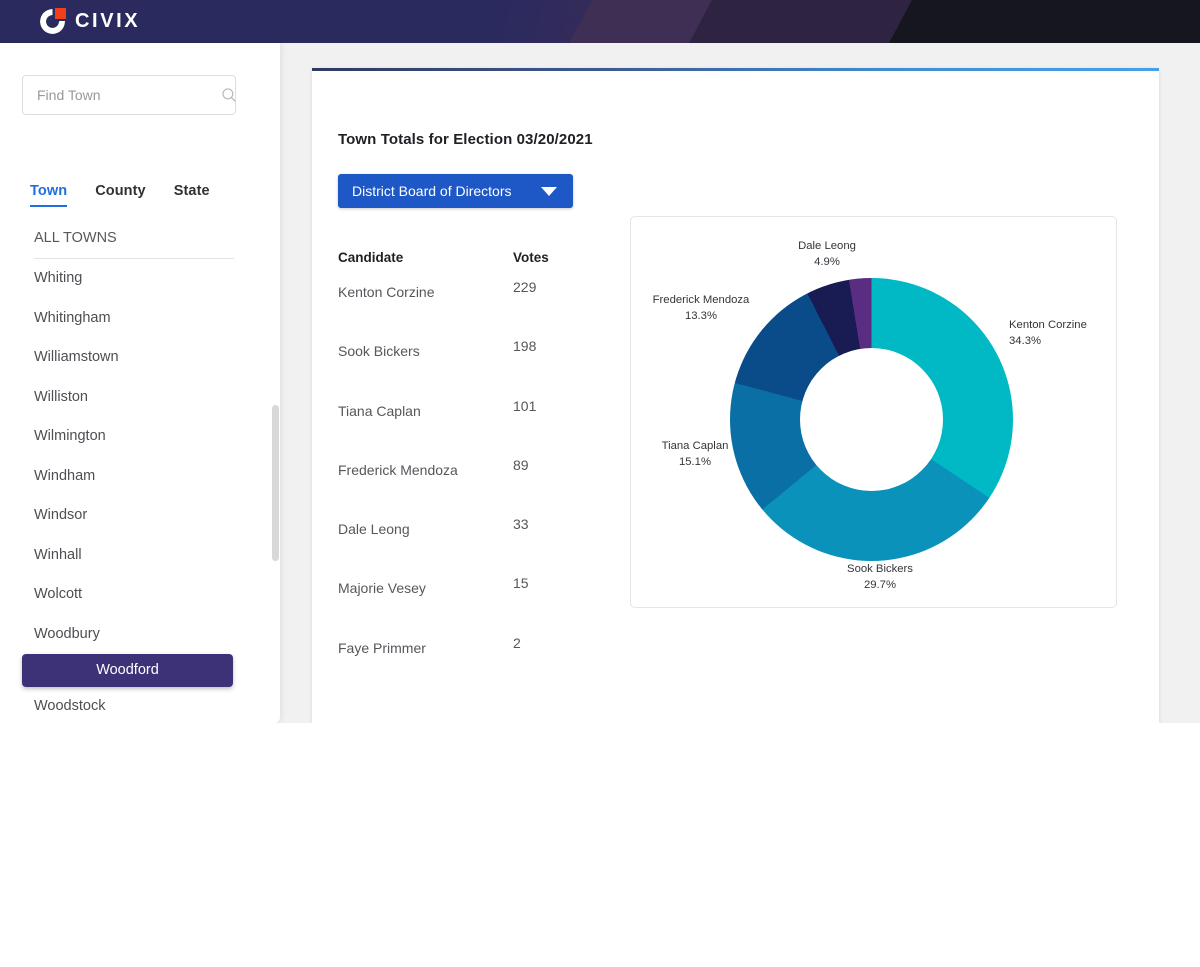 The image size is (1200, 967). I want to click on brand-logo: CIVIX, so click(90, 21).